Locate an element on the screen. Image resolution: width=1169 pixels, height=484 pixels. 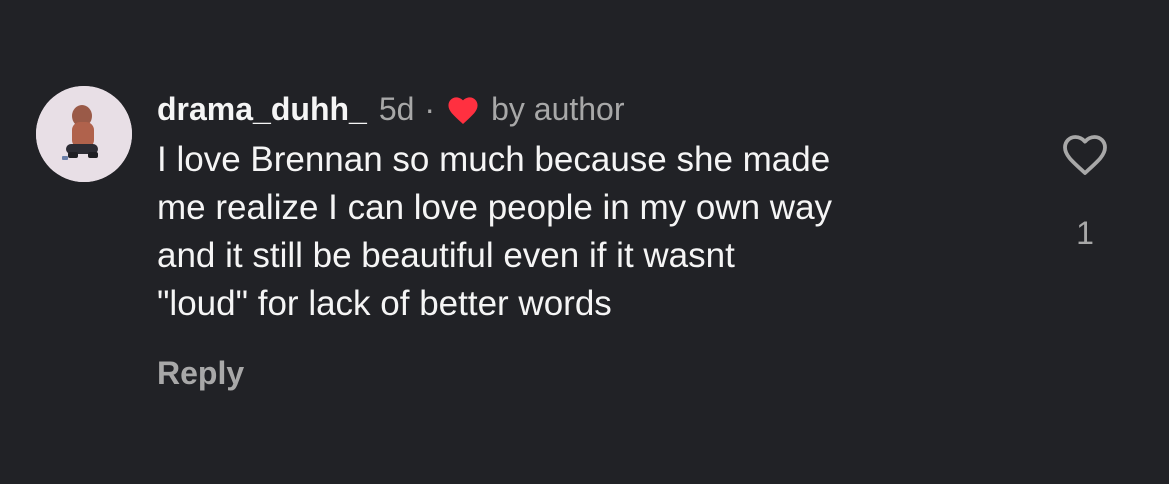
like-count: 1 is located at coordinates (1085, 233).